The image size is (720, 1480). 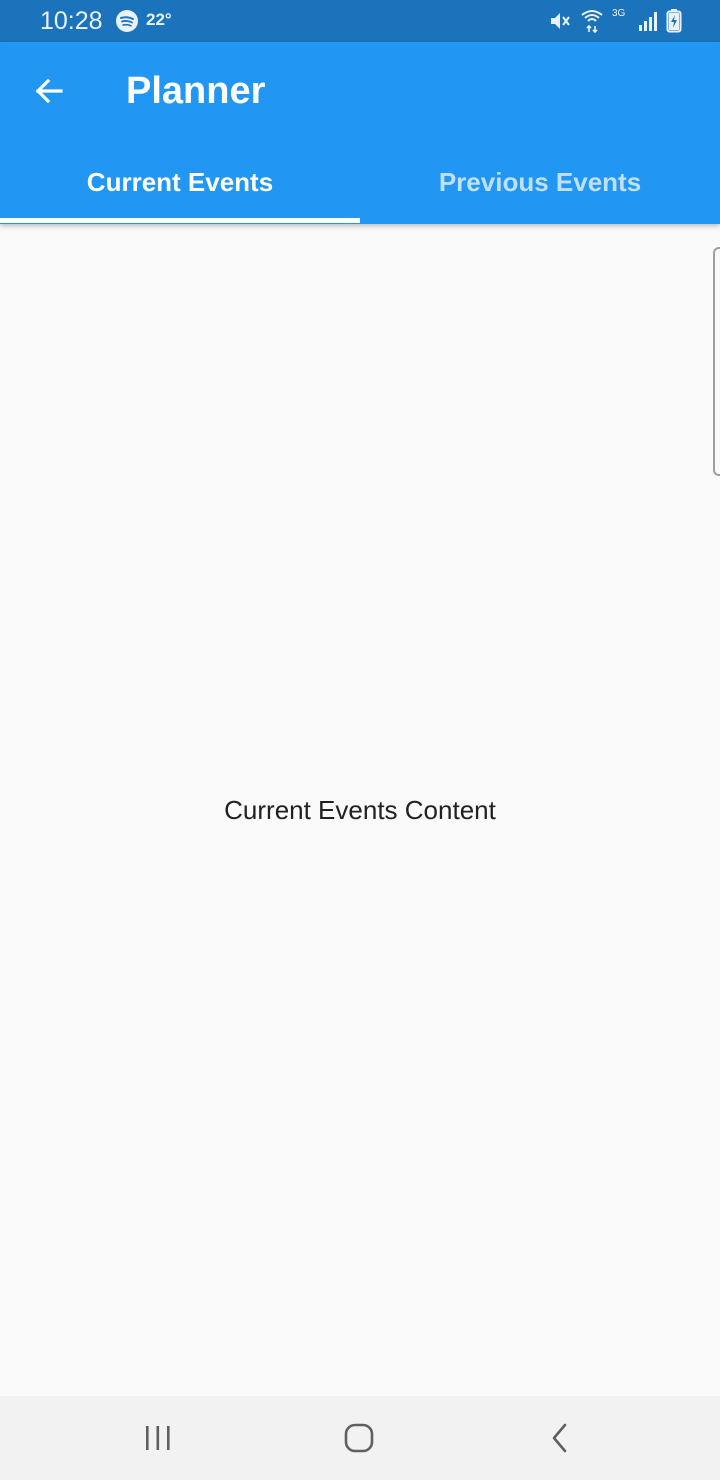 What do you see at coordinates (674, 21) in the screenshot?
I see `battery-charging-icon` at bounding box center [674, 21].